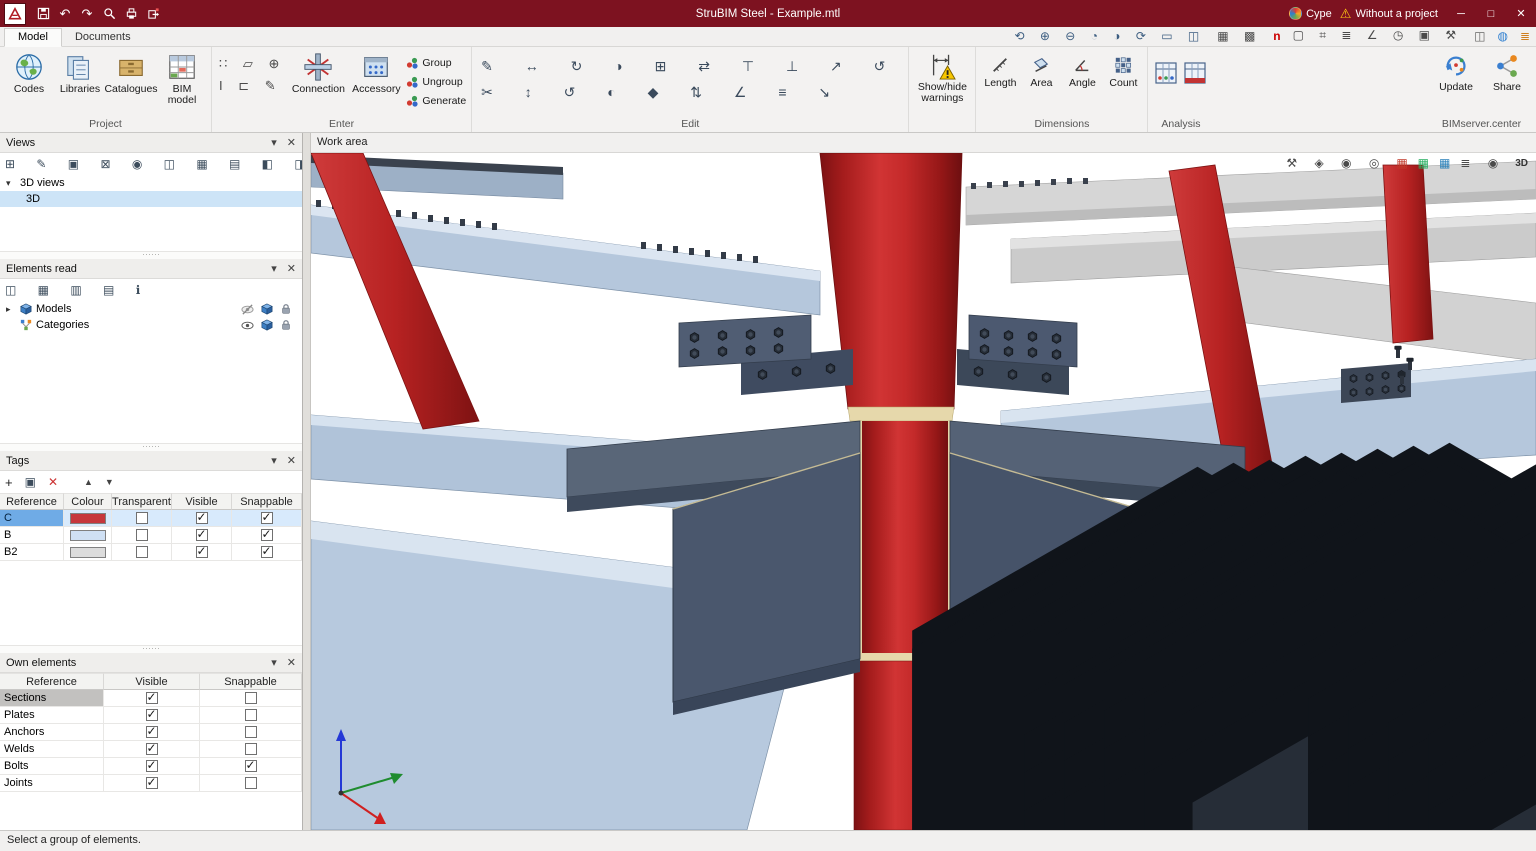  I want to click on app-icon, so click(15, 13).